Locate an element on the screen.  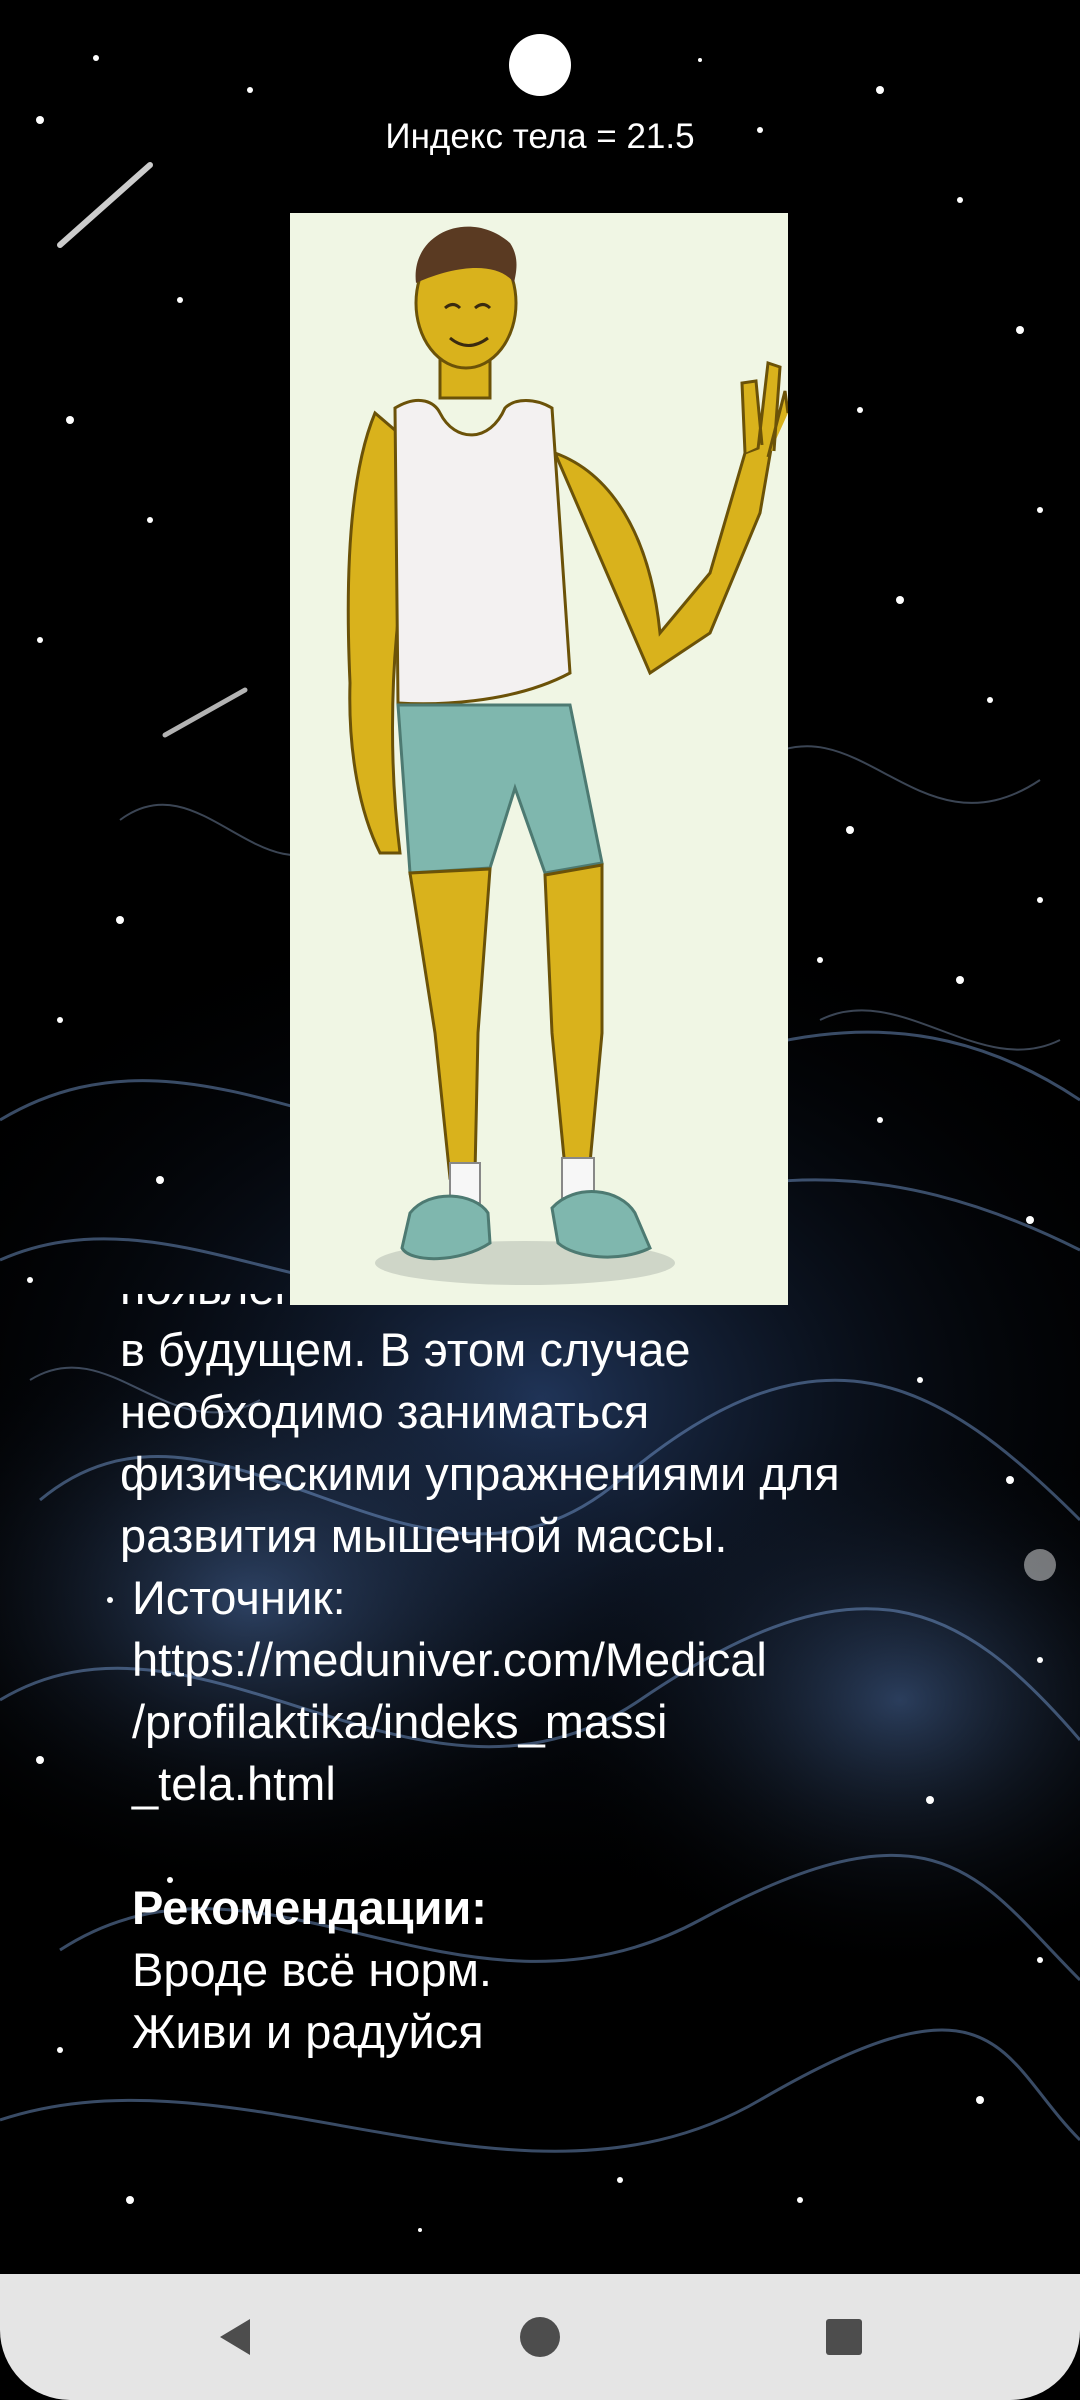
back-triangle-icon is located at coordinates (235, 2337).